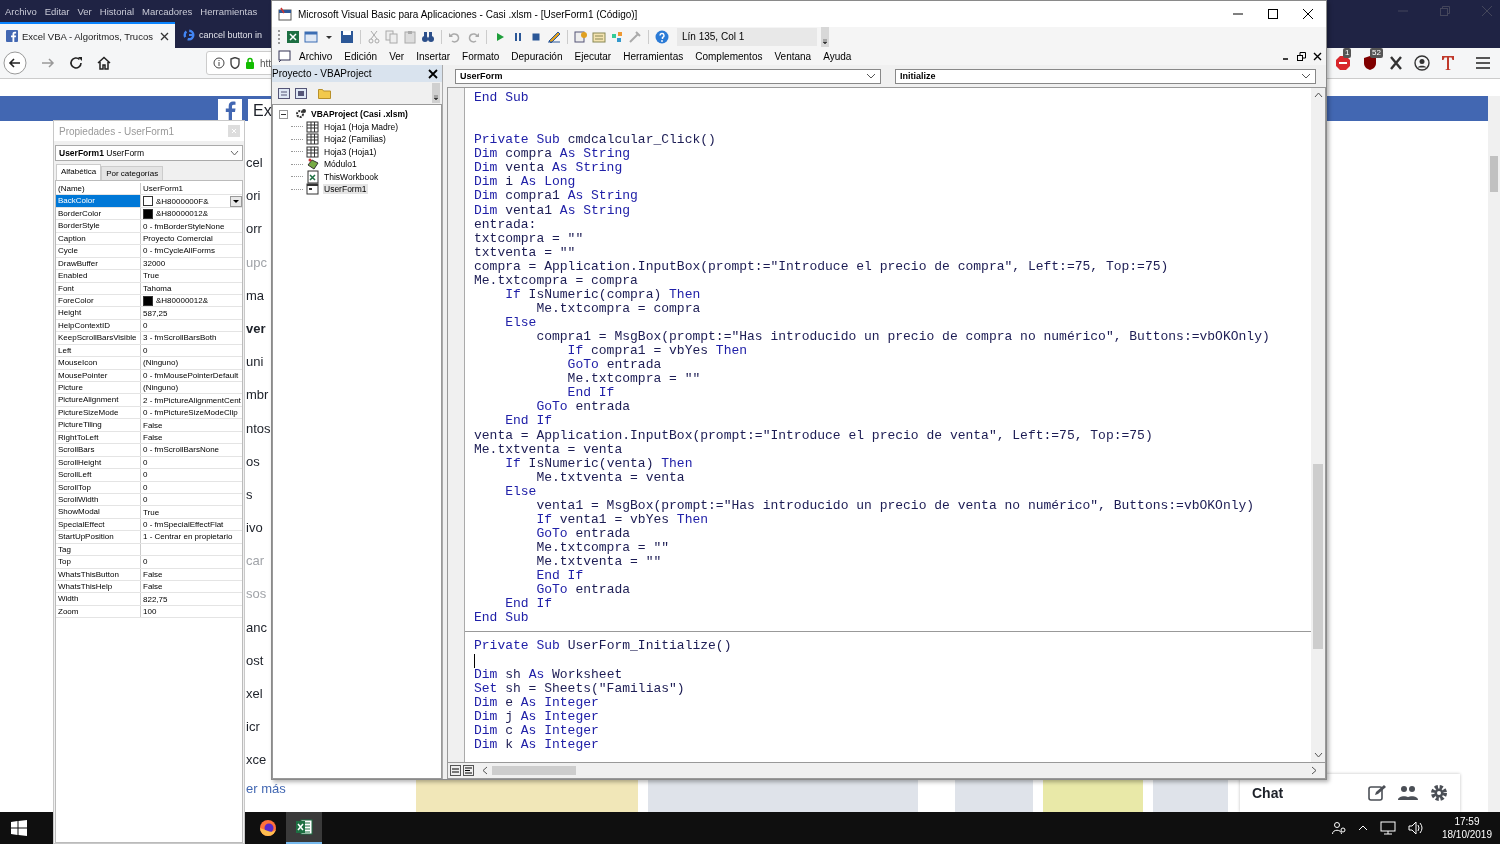 Image resolution: width=1500 pixels, height=844 pixels. What do you see at coordinates (76, 63) in the screenshot?
I see `reload-icon` at bounding box center [76, 63].